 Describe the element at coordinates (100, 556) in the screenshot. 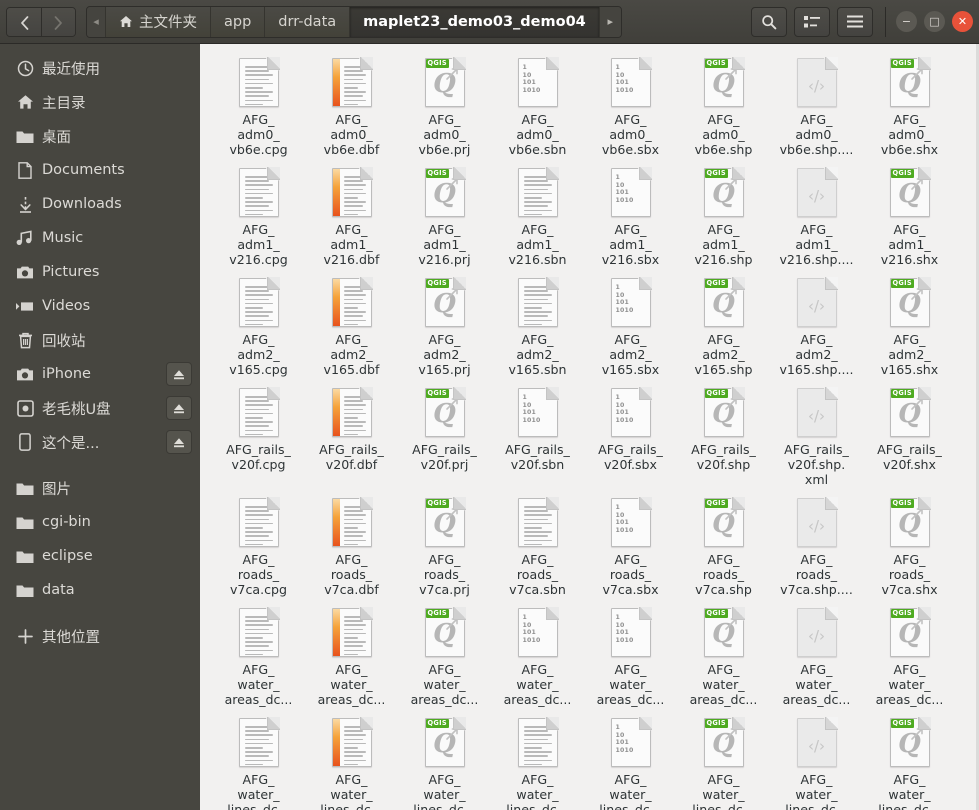

I see `sidebar-item-eclipse: eclipse` at that location.